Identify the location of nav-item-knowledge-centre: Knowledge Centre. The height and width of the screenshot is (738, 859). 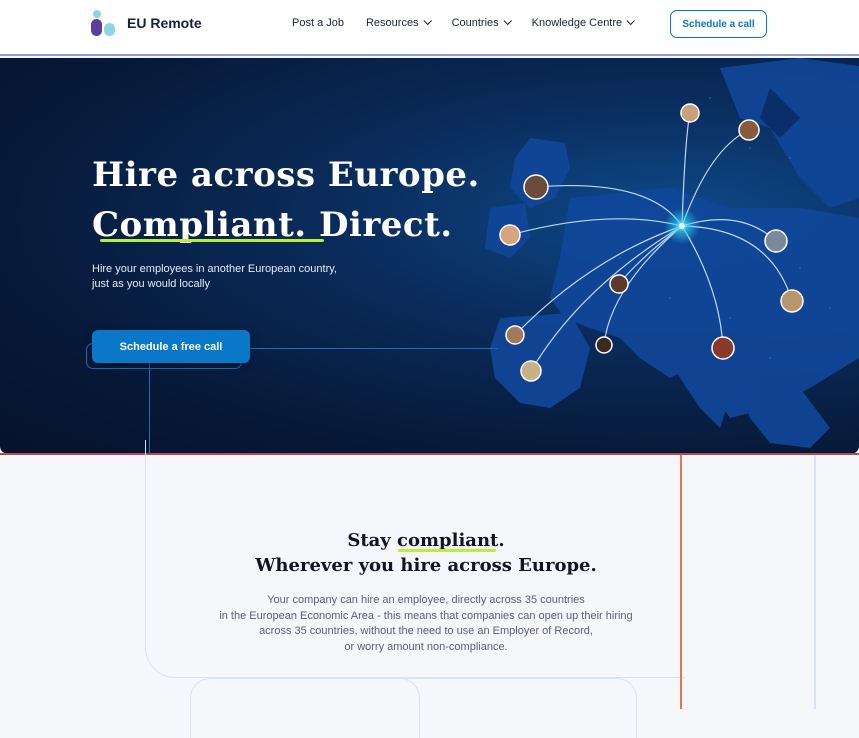
(583, 22).